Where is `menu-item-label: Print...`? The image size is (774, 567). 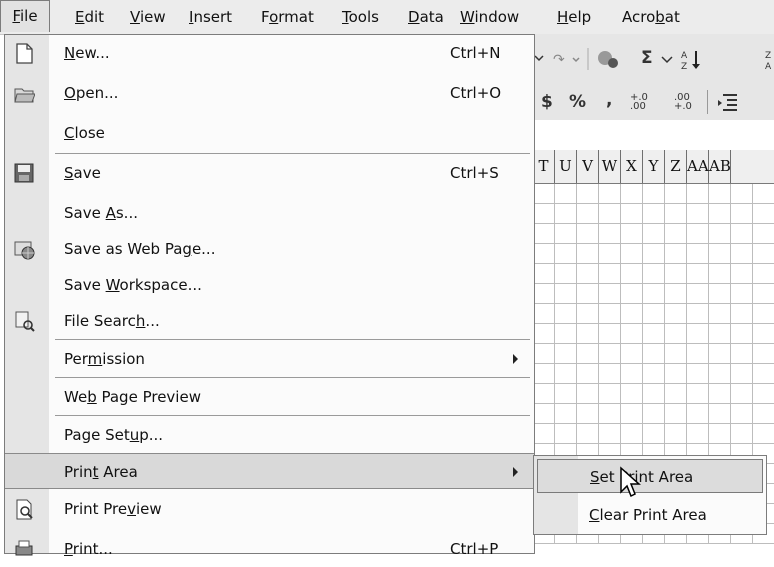
menu-item-label: Print... is located at coordinates (88, 549).